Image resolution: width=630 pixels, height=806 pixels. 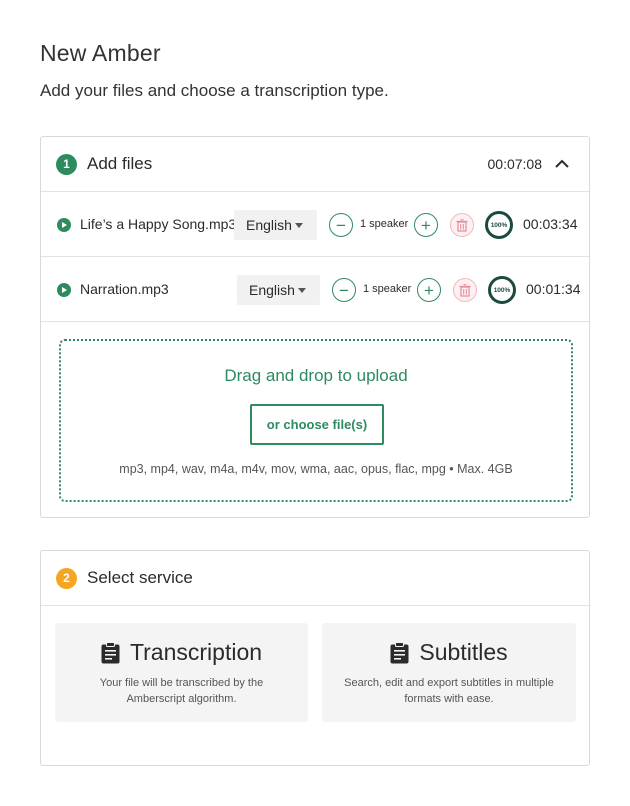 What do you see at coordinates (158, 224) in the screenshot?
I see `file-name: Life’s a Happy Song.mp3` at bounding box center [158, 224].